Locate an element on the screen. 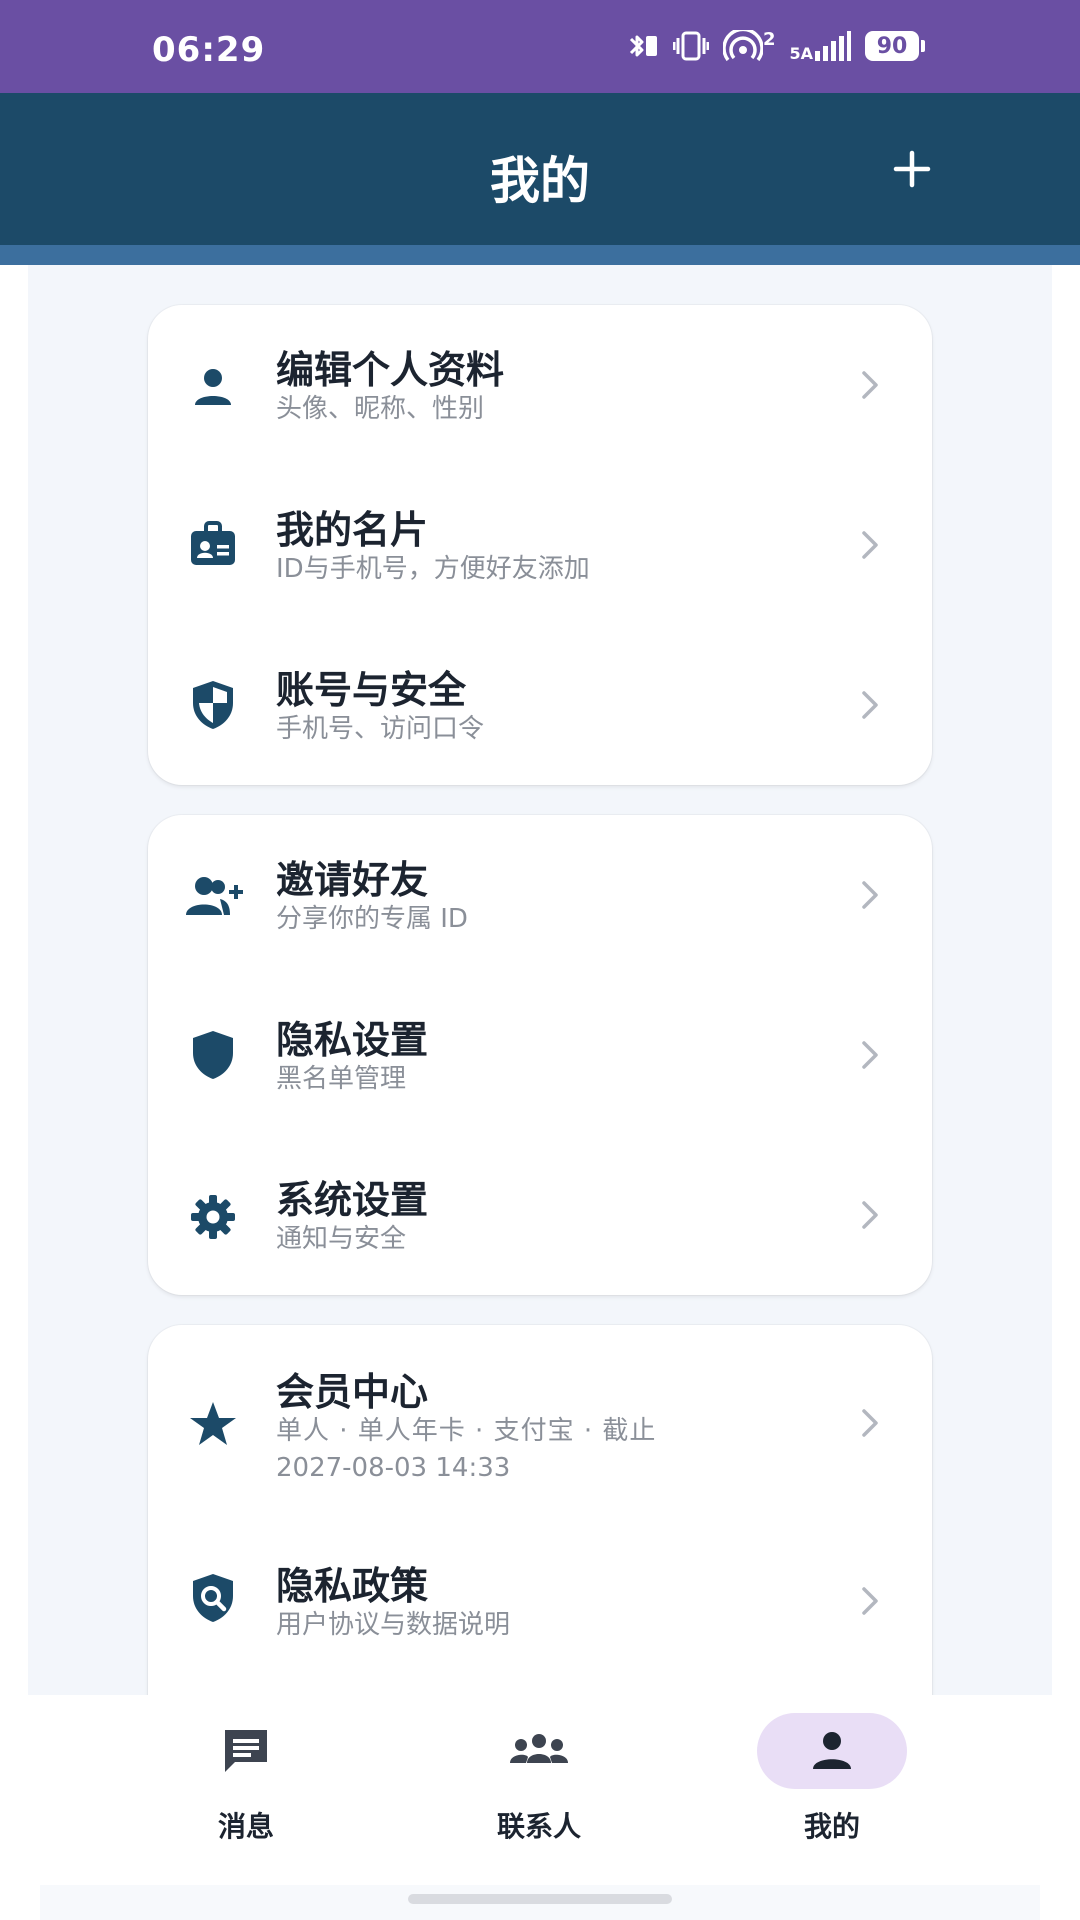 This screenshot has height=1920, width=1080. wifi-label: 2 is located at coordinates (769, 39).